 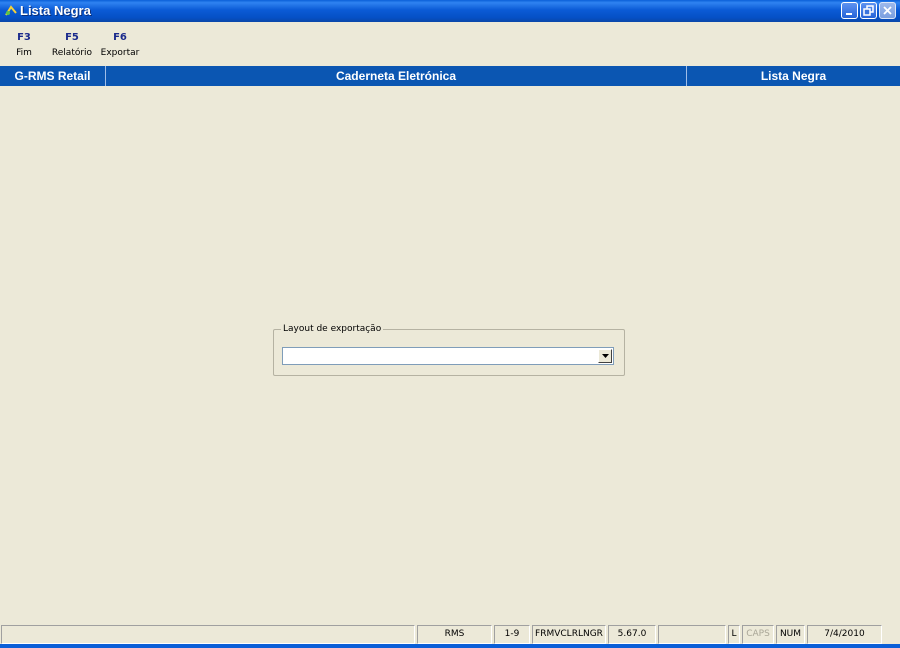 I want to click on close-button, so click(x=887, y=10).